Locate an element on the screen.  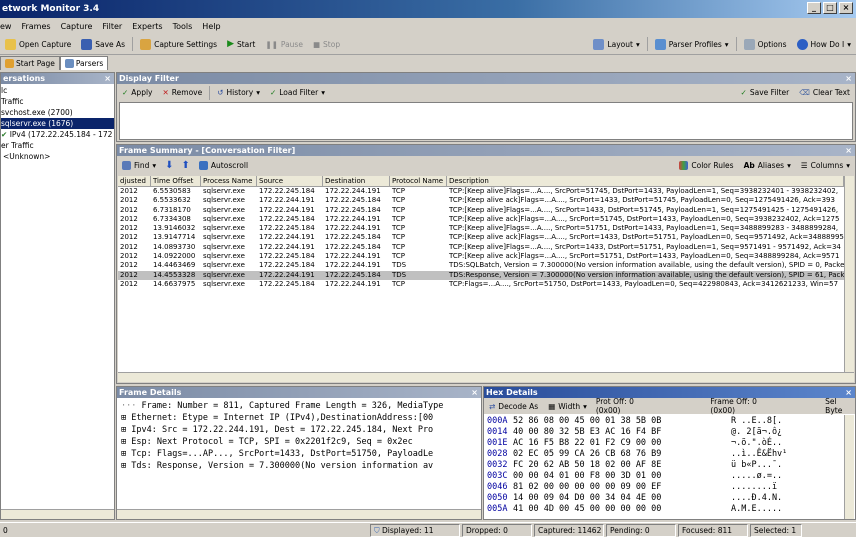
close-button: × is located at coordinates (846, 8).